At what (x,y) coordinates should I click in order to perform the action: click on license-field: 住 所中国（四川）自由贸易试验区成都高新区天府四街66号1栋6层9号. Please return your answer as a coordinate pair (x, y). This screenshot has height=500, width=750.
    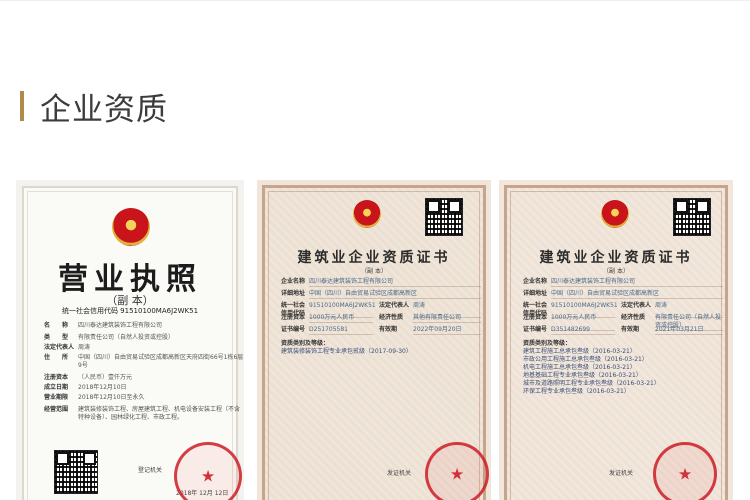
    Looking at the image, I should click on (144, 361).